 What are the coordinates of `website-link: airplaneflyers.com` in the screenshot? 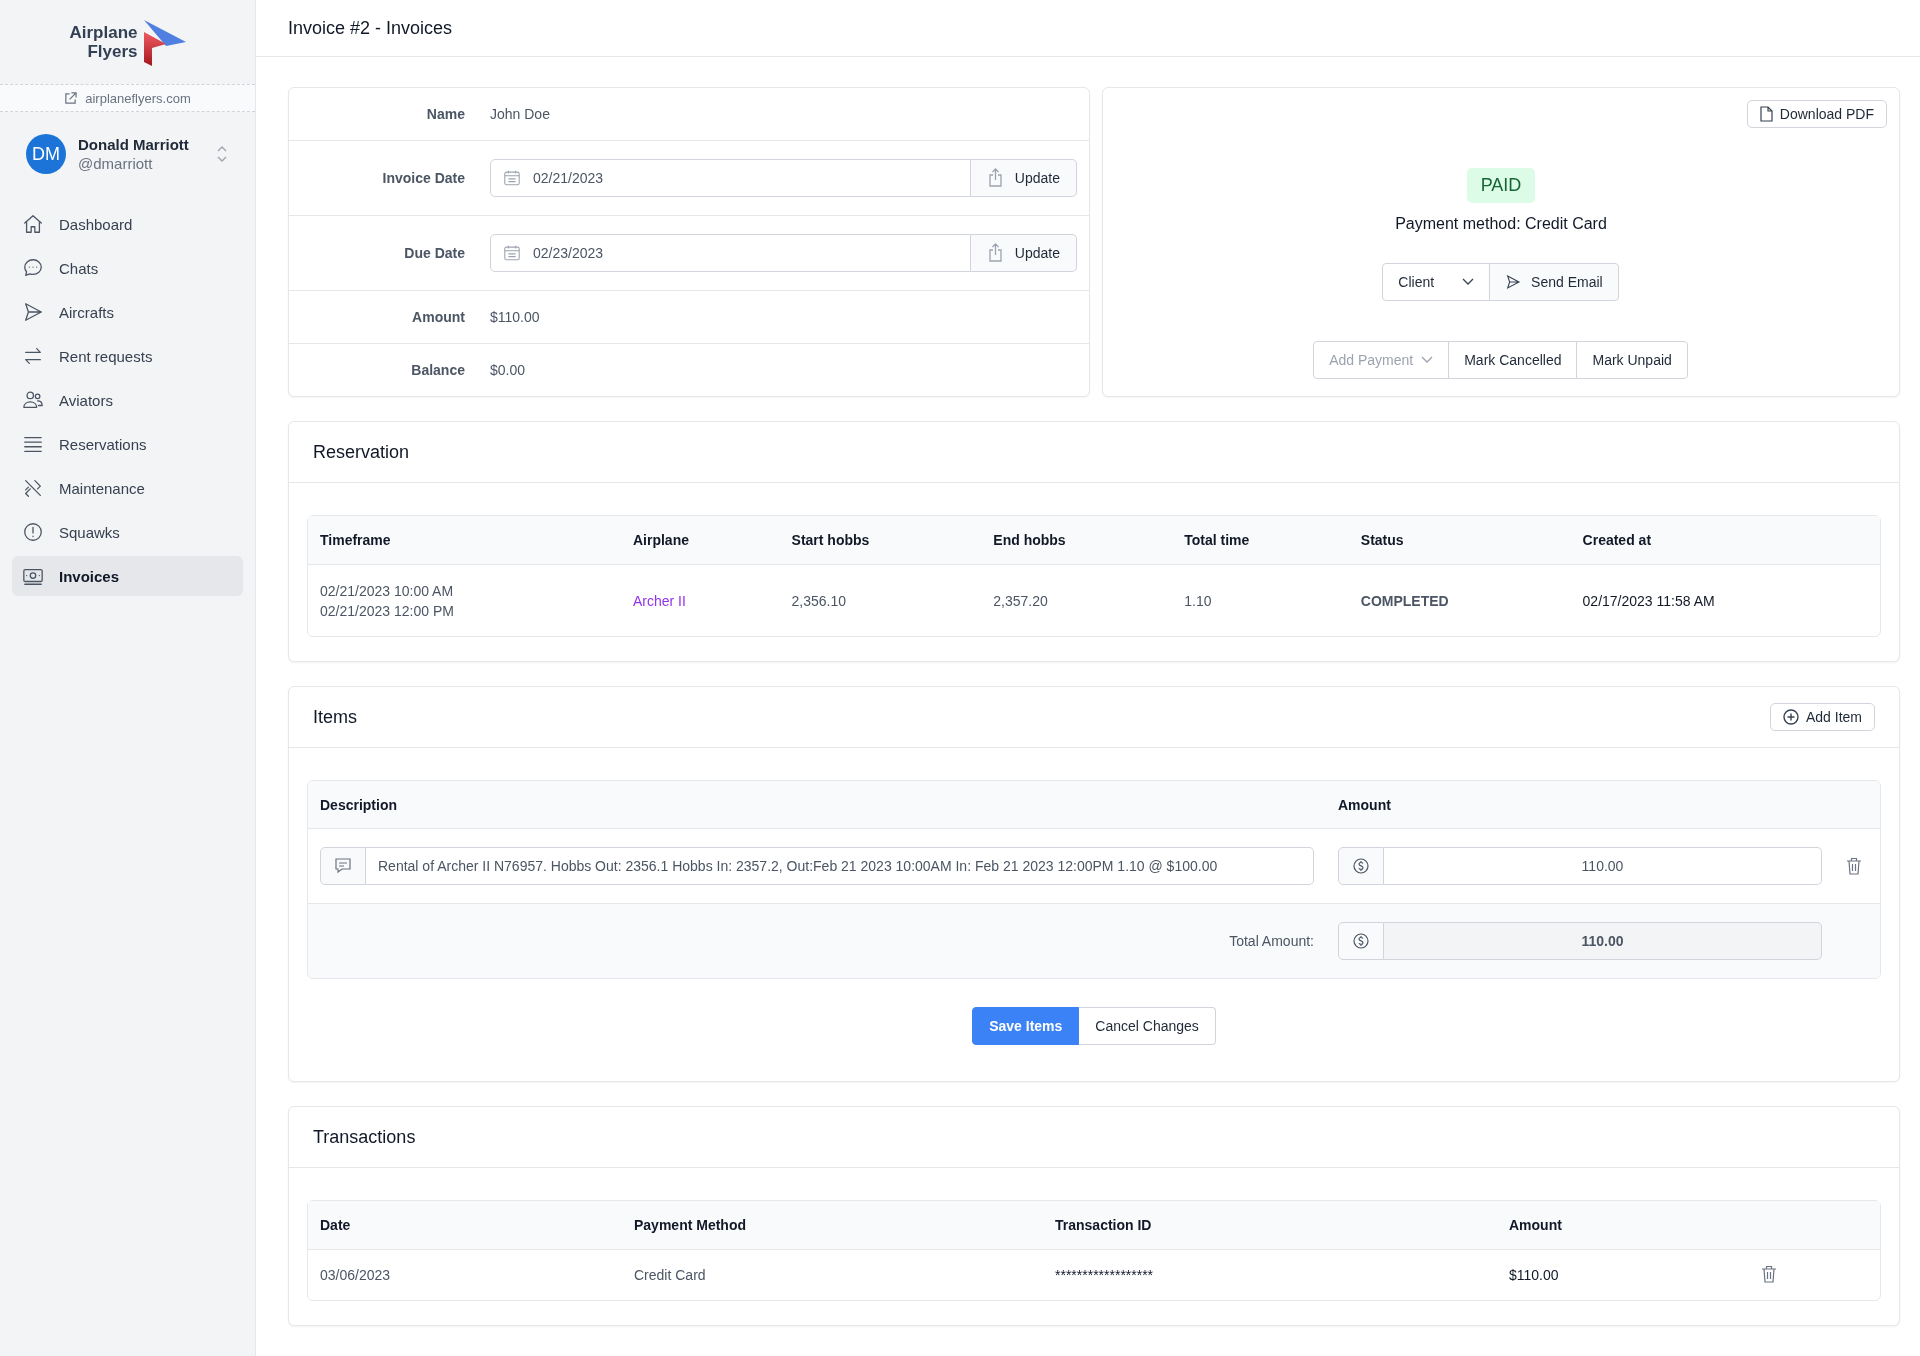 It's located at (127, 98).